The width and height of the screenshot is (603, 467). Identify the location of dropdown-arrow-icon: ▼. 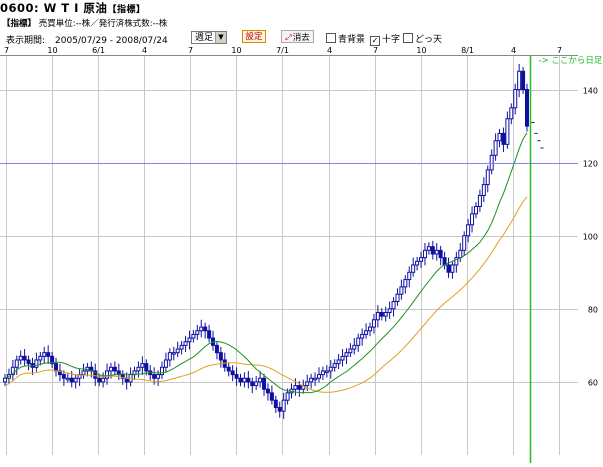
(220, 37).